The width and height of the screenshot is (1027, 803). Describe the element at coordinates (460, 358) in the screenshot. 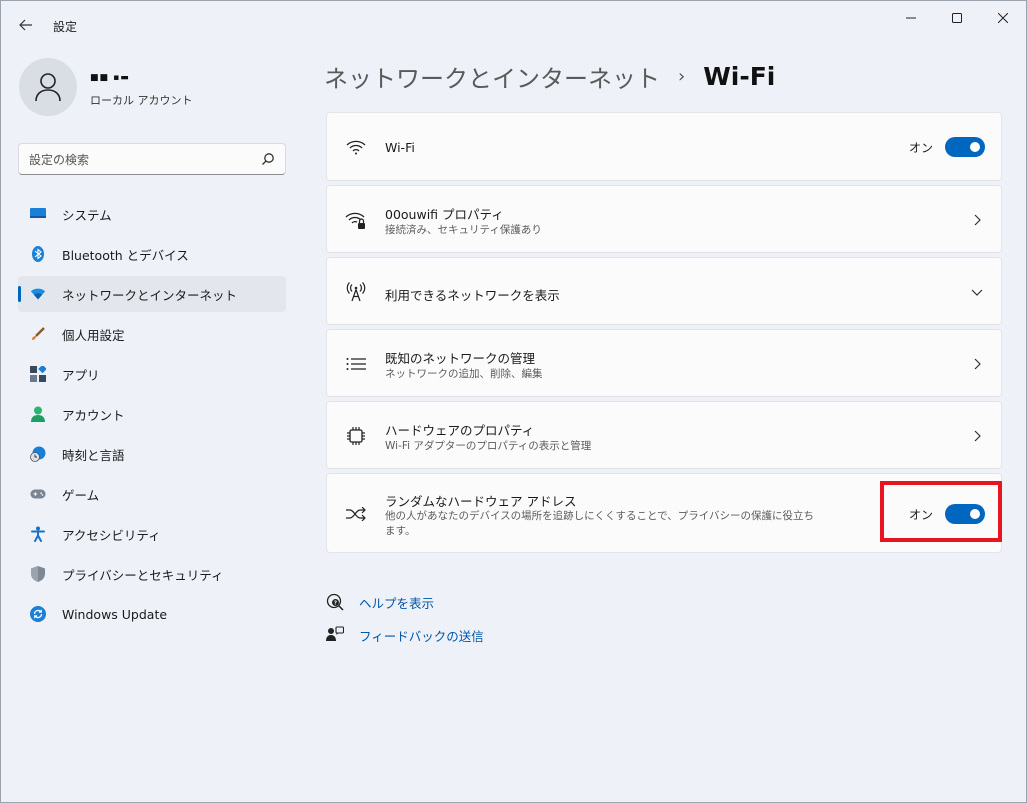

I see `known-networks-title: 既知のネットワークの管理` at that location.